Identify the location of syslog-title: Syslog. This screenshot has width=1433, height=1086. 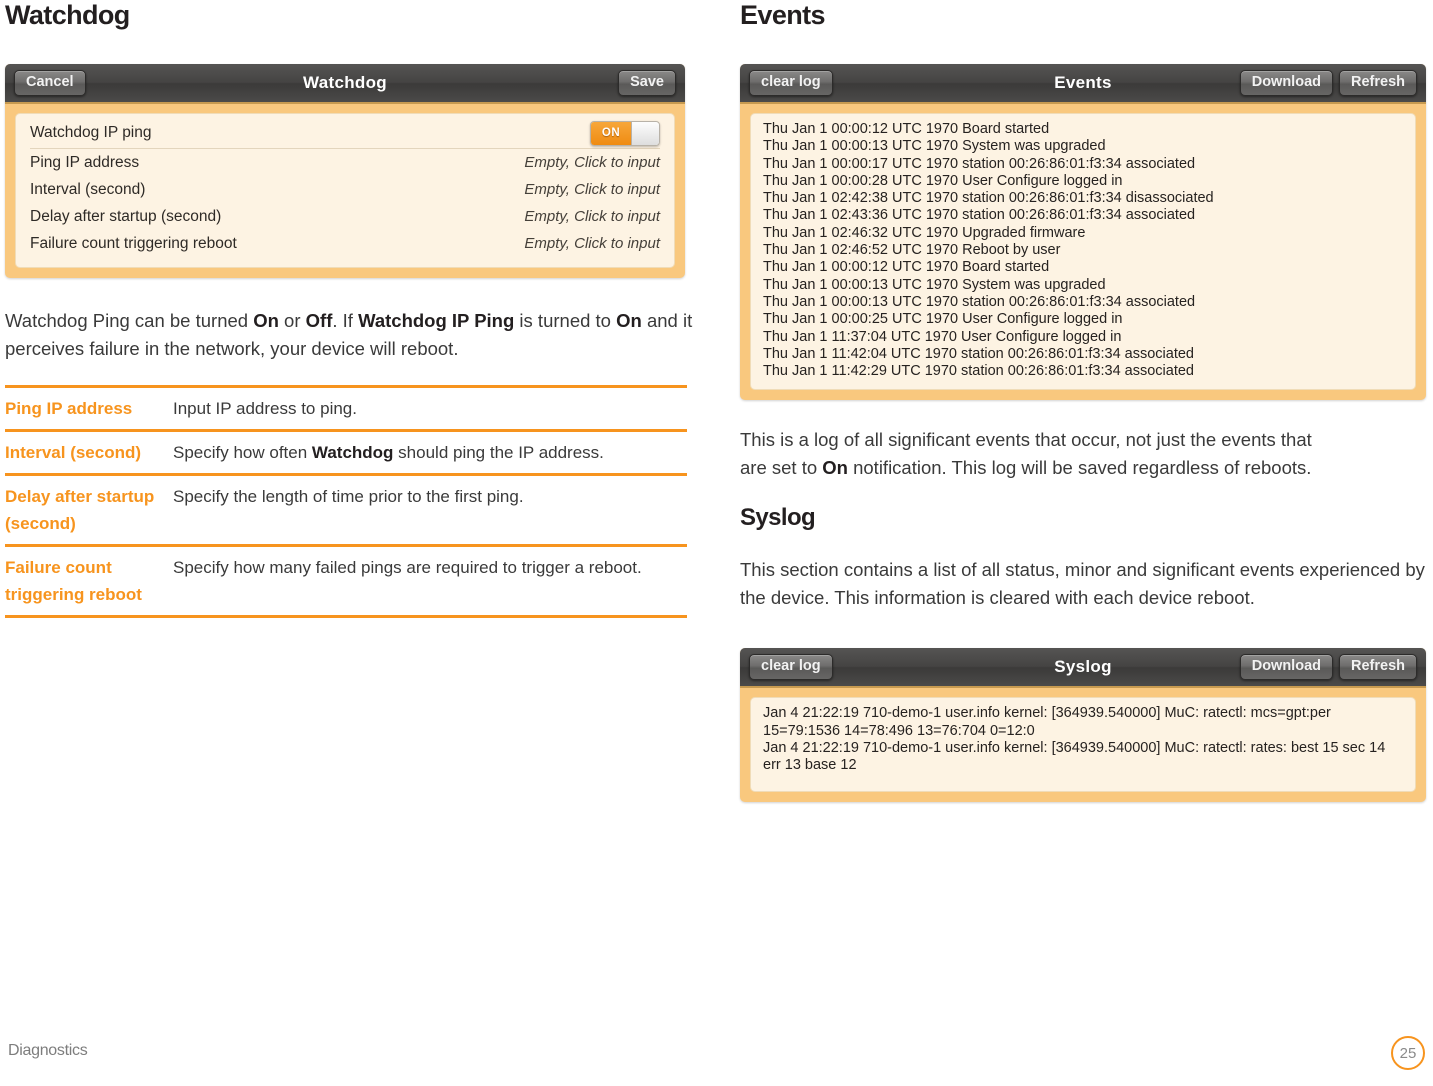
(778, 518).